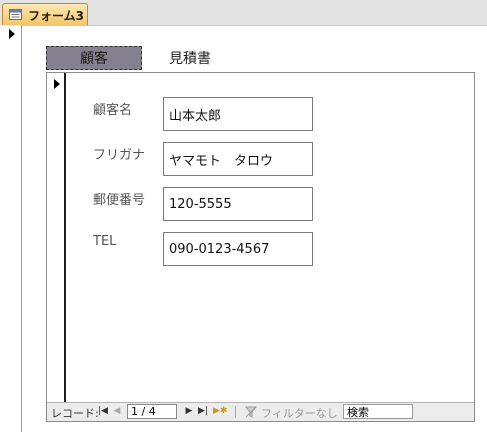  Describe the element at coordinates (378, 411) in the screenshot. I see `search-input` at that location.